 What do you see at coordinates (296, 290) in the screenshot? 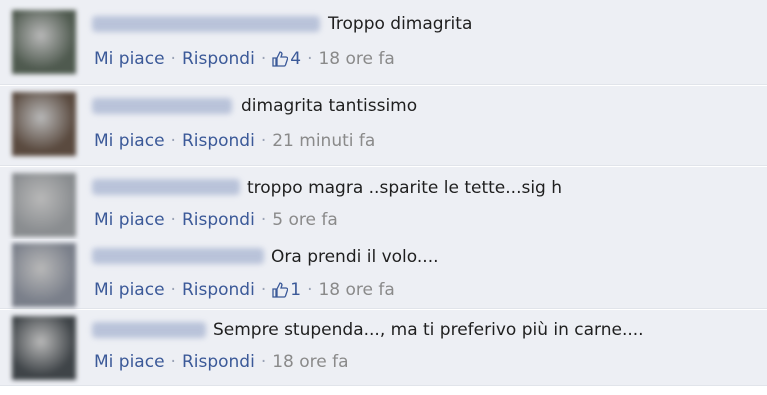
I see `like-count-value: 1` at bounding box center [296, 290].